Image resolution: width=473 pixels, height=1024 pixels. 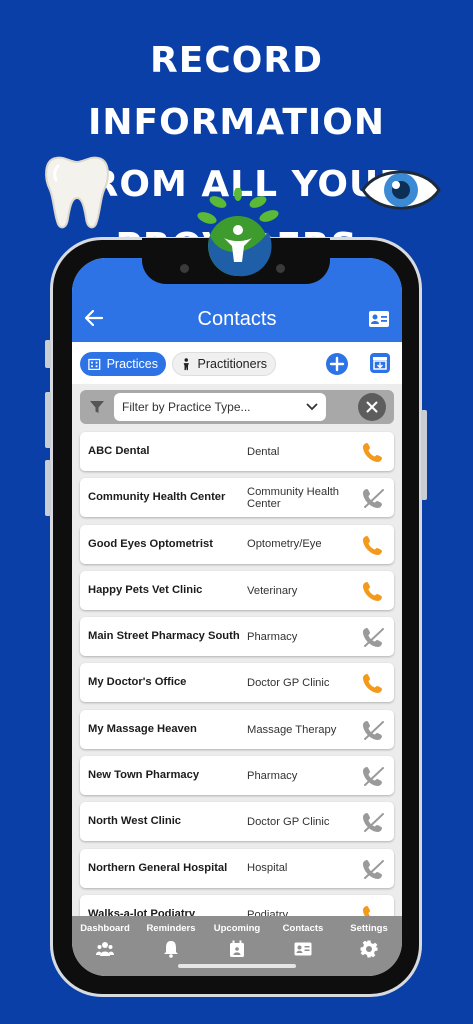 What do you see at coordinates (237, 683) in the screenshot?
I see `list-item: My Doctor's Office Doctor GP Clinic` at bounding box center [237, 683].